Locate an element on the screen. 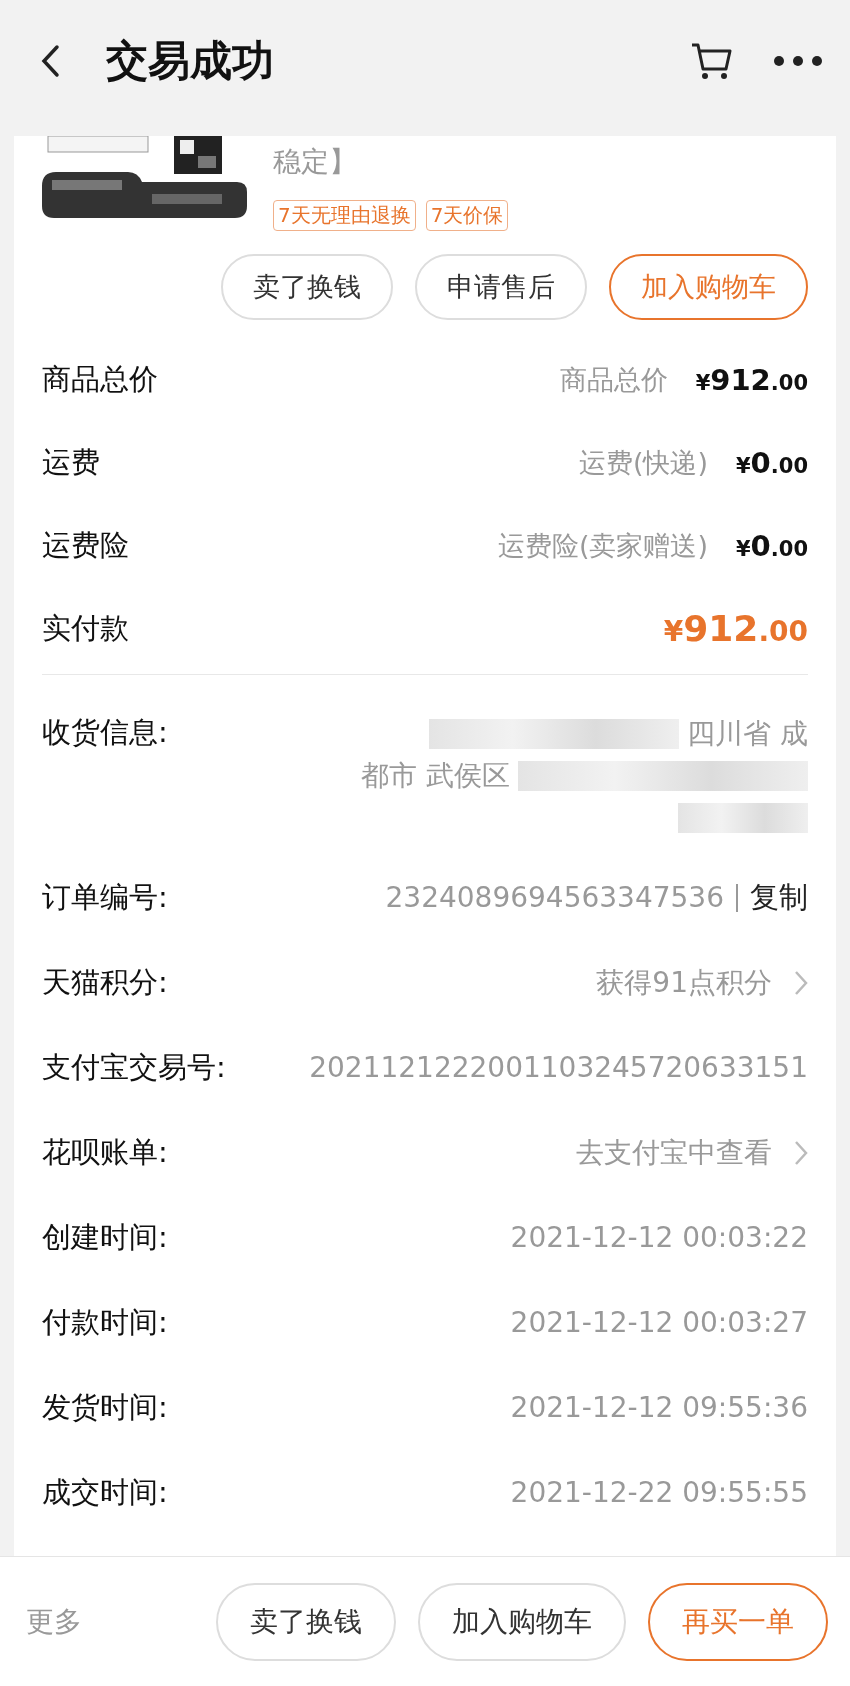 This screenshot has height=1686, width=850. more-icon is located at coordinates (798, 61).